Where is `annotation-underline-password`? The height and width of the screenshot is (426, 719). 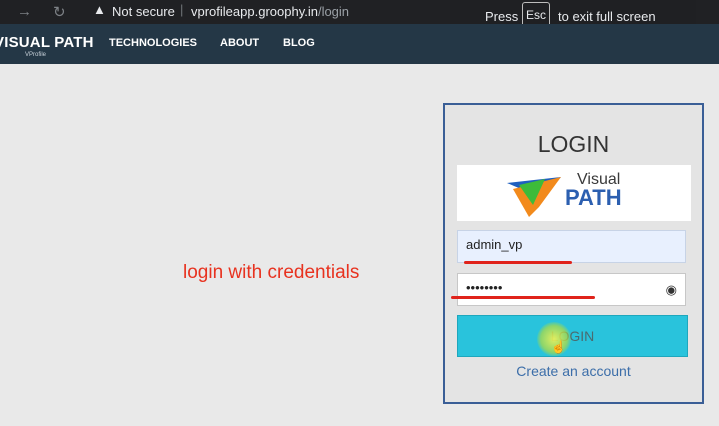
annotation-underline-password is located at coordinates (523, 297).